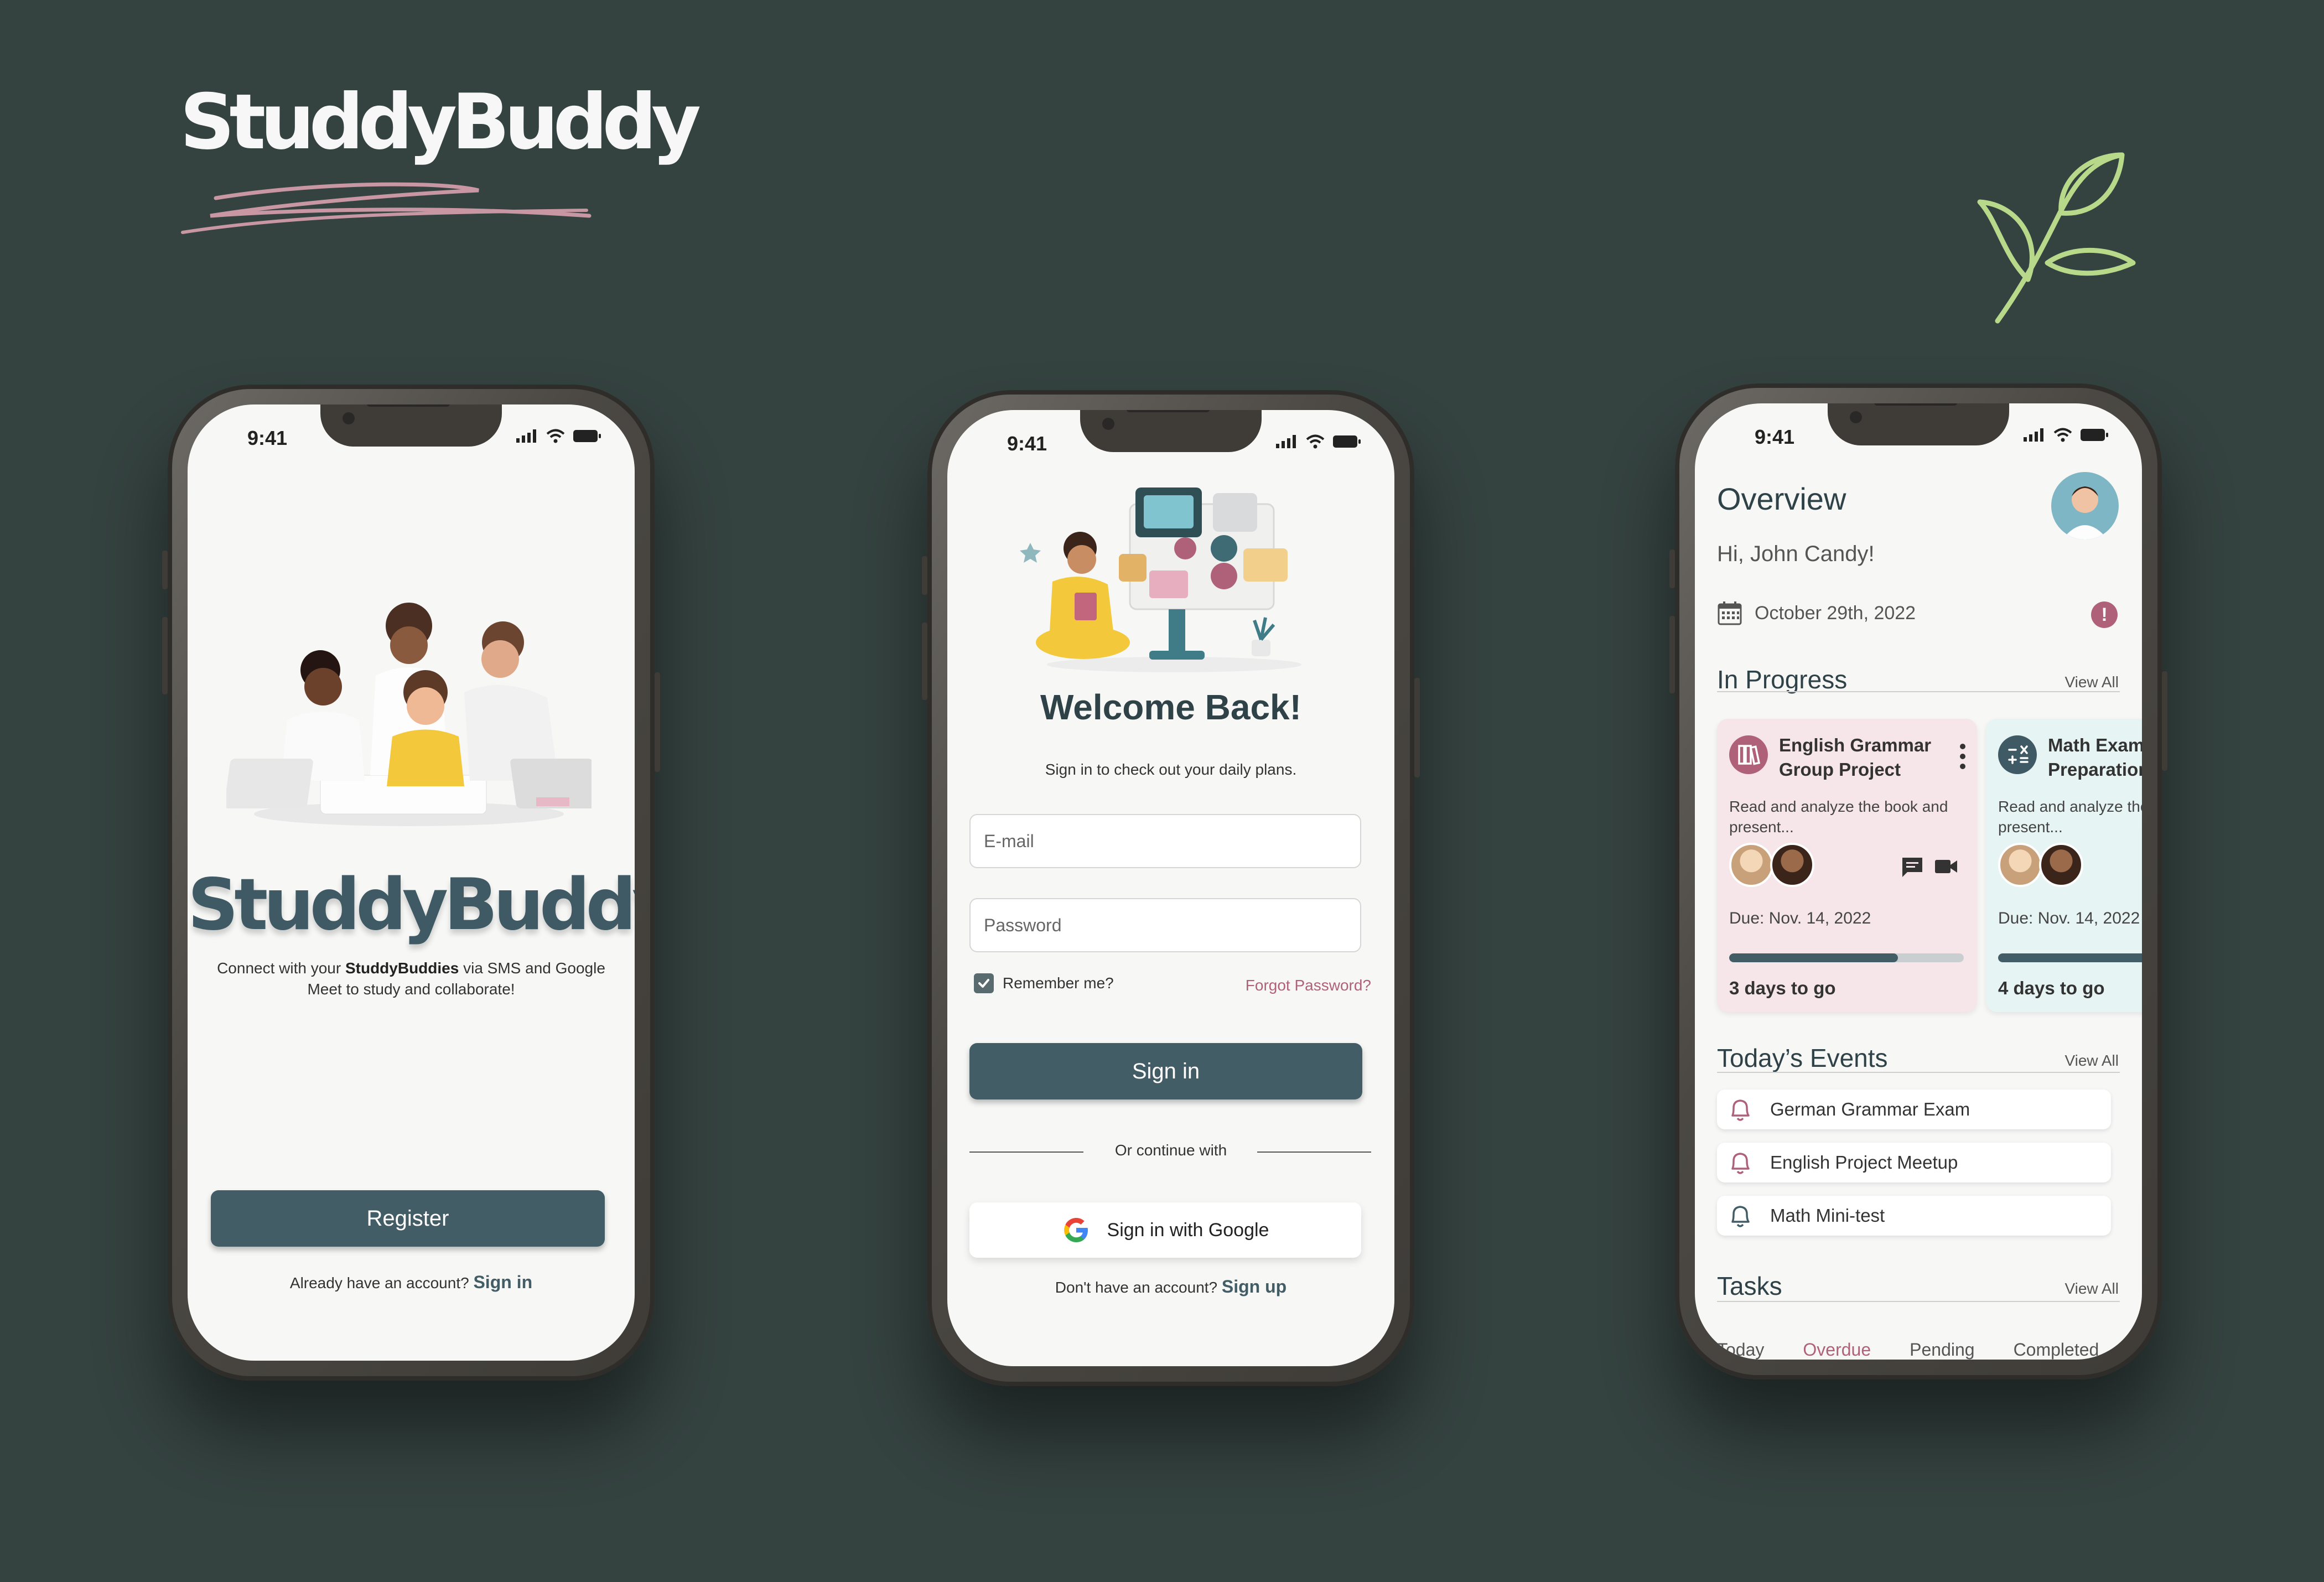 This screenshot has width=2324, height=1582. I want to click on tab-today: Today, so click(1741, 1350).